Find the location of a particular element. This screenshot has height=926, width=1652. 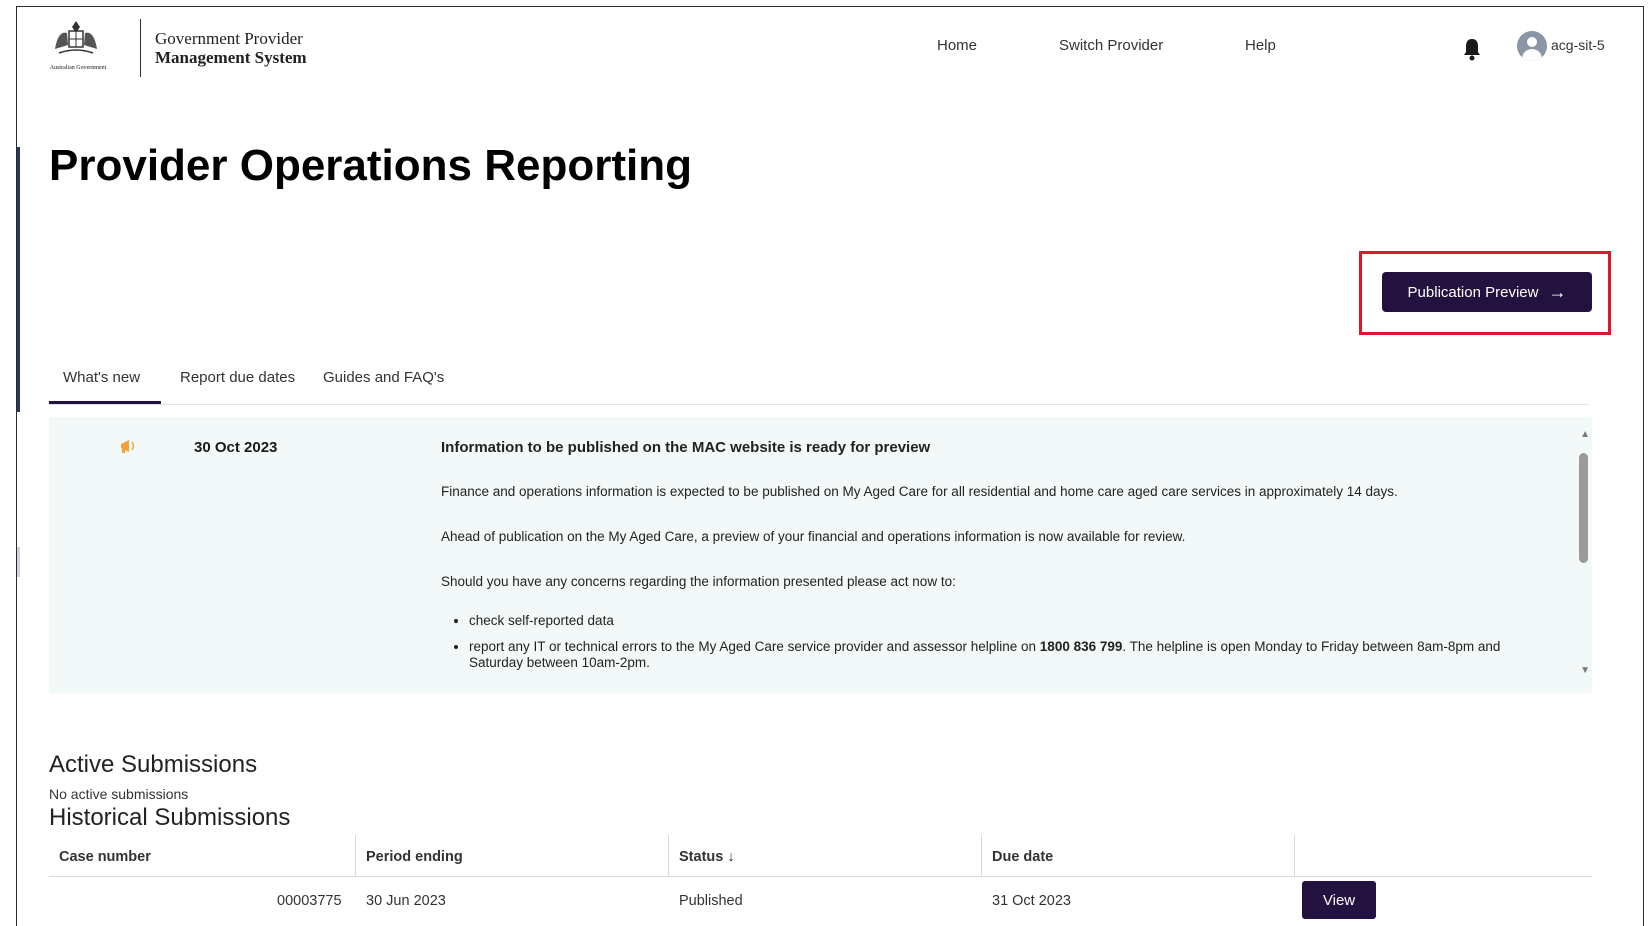

username-label: acg-sit-5 is located at coordinates (1578, 45).